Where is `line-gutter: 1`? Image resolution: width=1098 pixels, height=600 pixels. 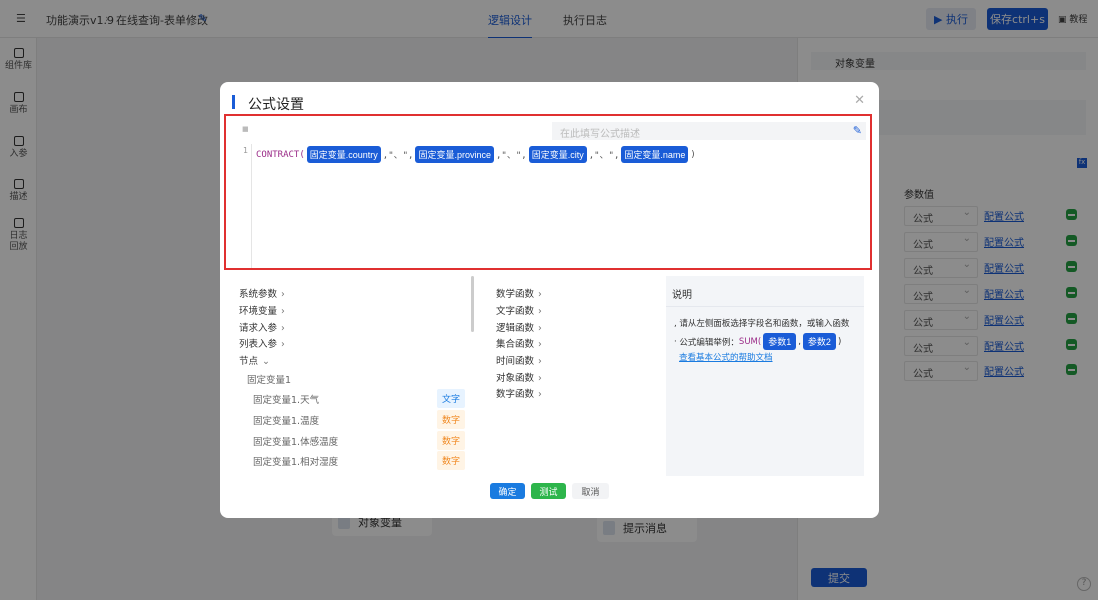 line-gutter: 1 is located at coordinates (239, 206).